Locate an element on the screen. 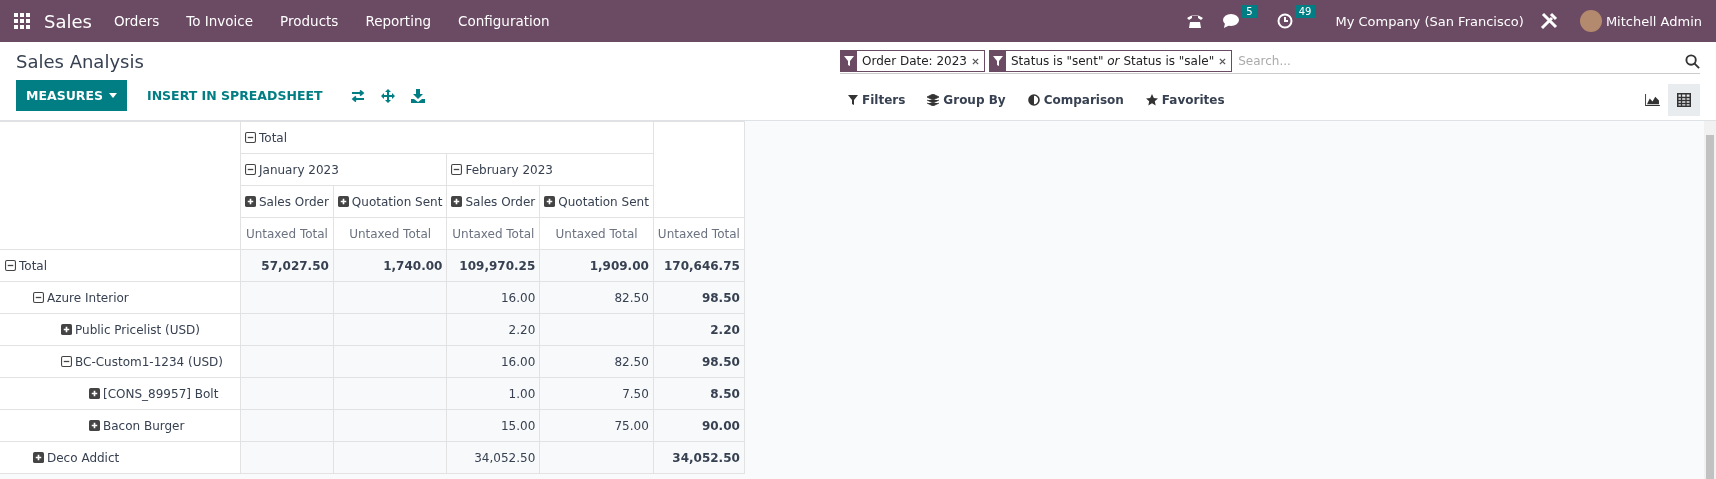  row-header: Total is located at coordinates (120, 265).